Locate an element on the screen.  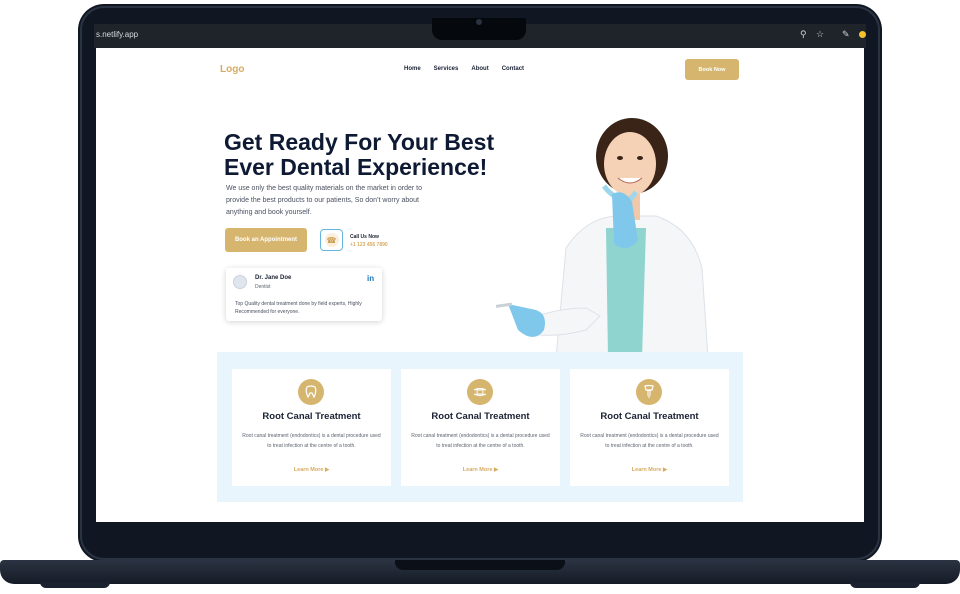
call-label: Call Us Now is located at coordinates (364, 237).